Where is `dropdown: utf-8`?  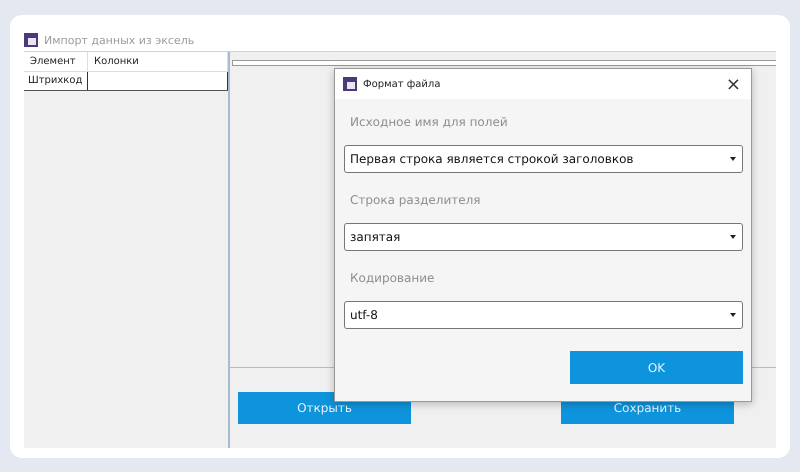
dropdown: utf-8 is located at coordinates (543, 315).